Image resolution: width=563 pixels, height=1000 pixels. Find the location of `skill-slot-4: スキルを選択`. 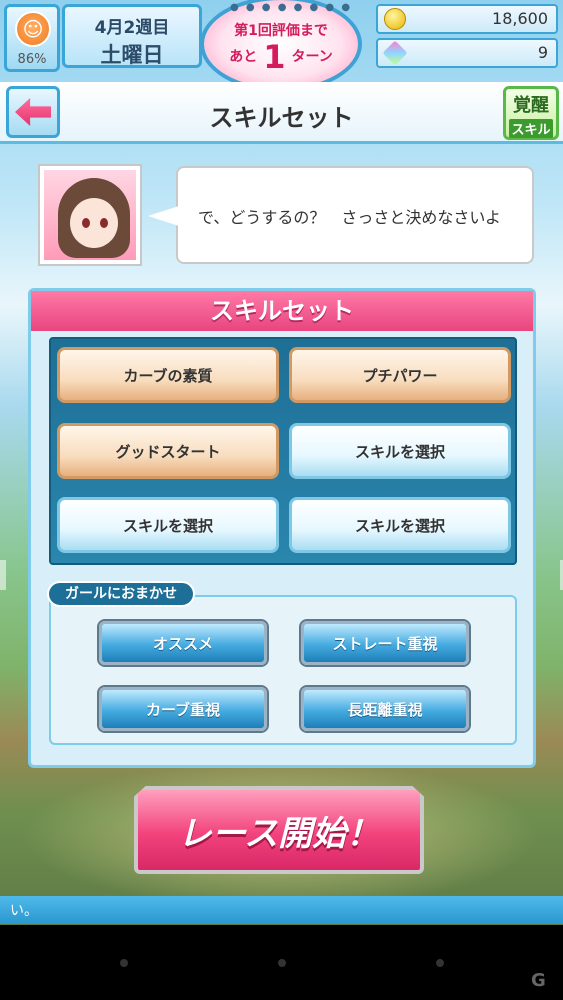

skill-slot-4: スキルを選択 is located at coordinates (400, 451).